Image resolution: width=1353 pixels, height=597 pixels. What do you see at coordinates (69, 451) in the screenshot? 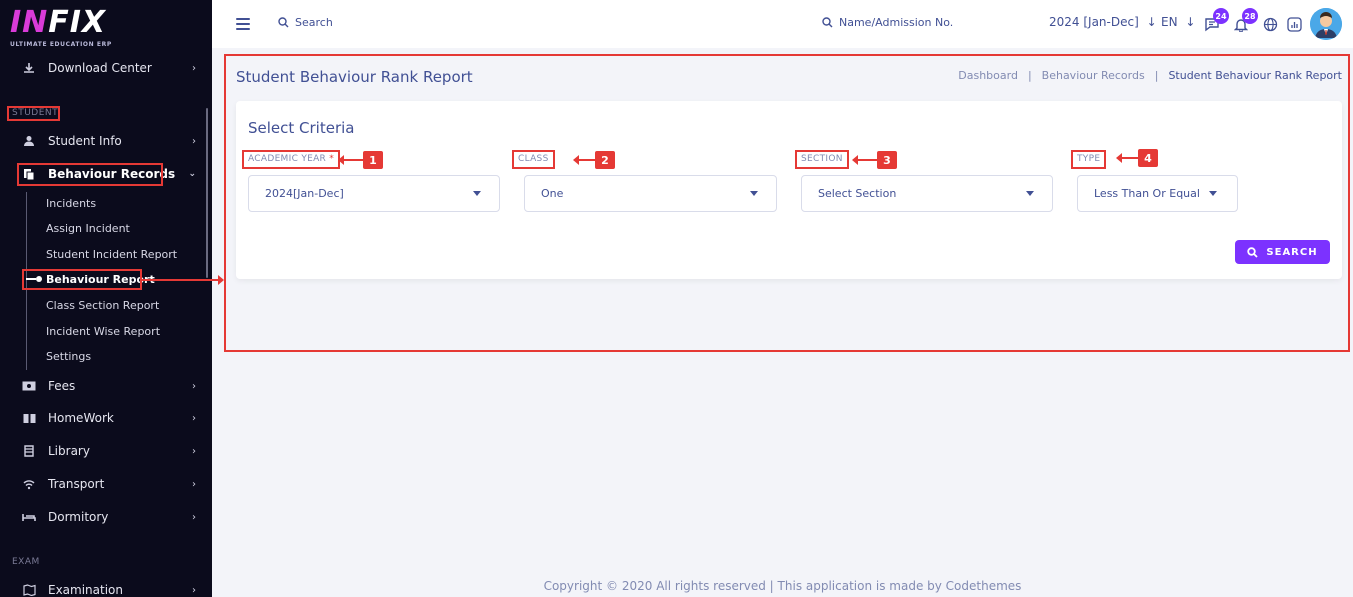
I see `sidebar-item-label: Library` at bounding box center [69, 451].